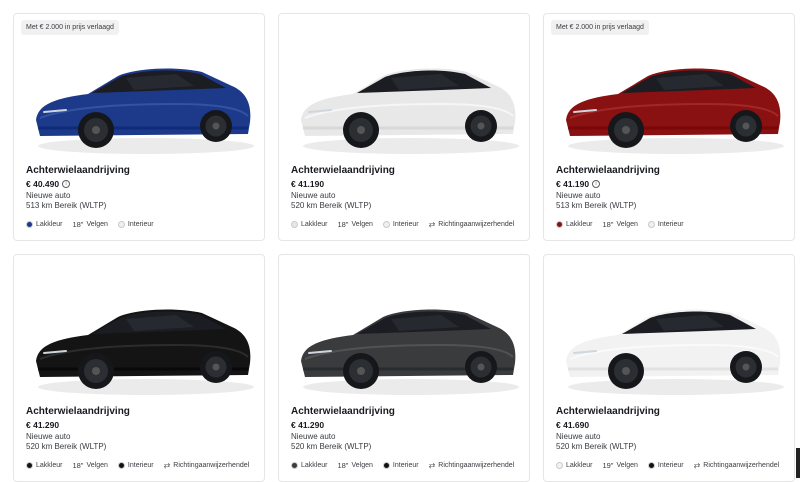  I want to click on price: € 40.490 i, so click(48, 184).